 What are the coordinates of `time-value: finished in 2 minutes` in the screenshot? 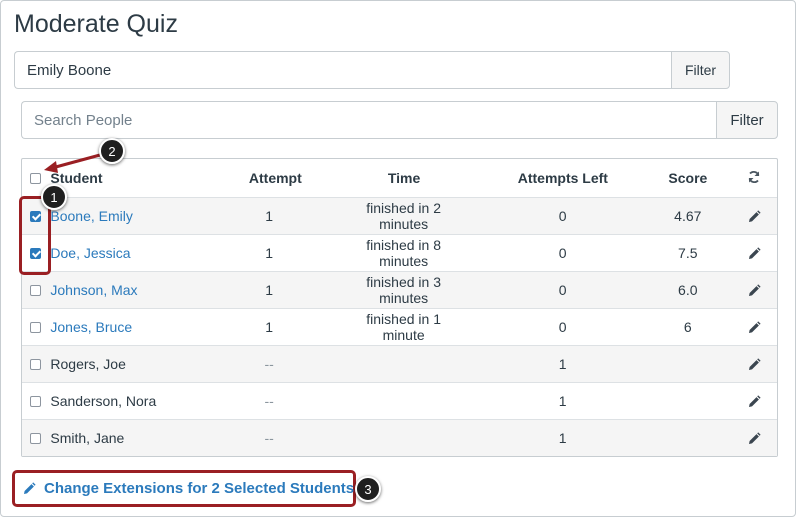 It's located at (403, 216).